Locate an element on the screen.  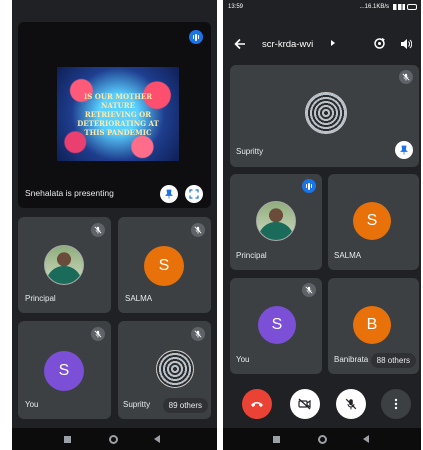
camera-off-icon is located at coordinates (304, 404).